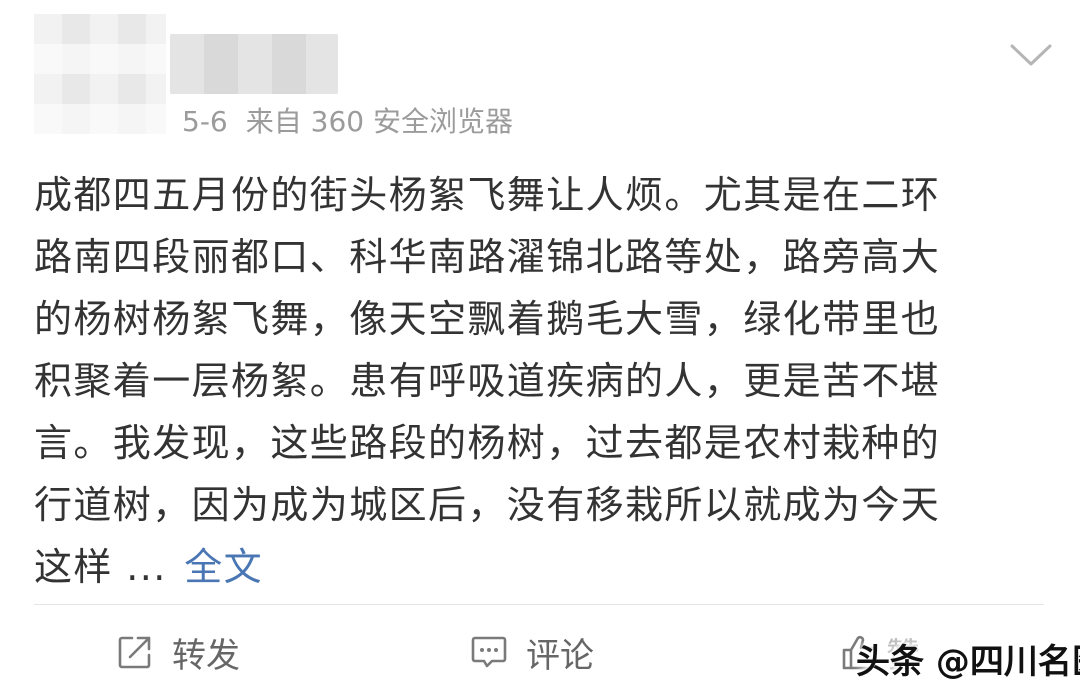 Image resolution: width=1080 pixels, height=697 pixels. Describe the element at coordinates (379, 121) in the screenshot. I see `post-source: 来自 360 安全浏览器` at that location.